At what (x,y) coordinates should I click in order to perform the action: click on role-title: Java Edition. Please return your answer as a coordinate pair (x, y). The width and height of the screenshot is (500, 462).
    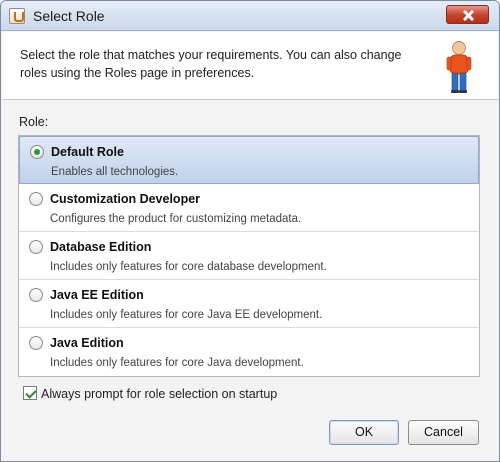
    Looking at the image, I should click on (87, 343).